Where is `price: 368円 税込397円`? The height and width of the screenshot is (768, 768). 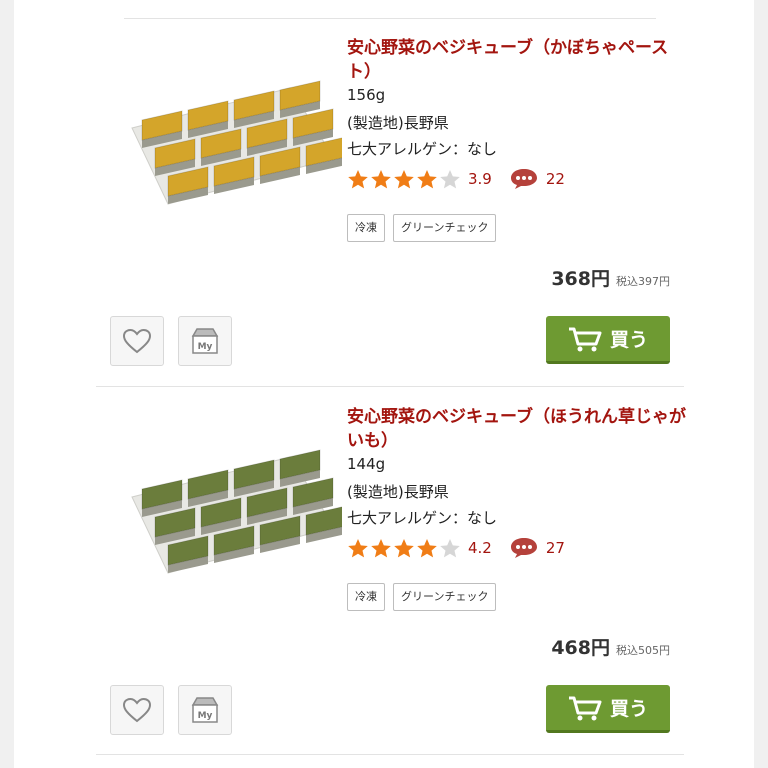 price: 368円 税込397円 is located at coordinates (610, 277).